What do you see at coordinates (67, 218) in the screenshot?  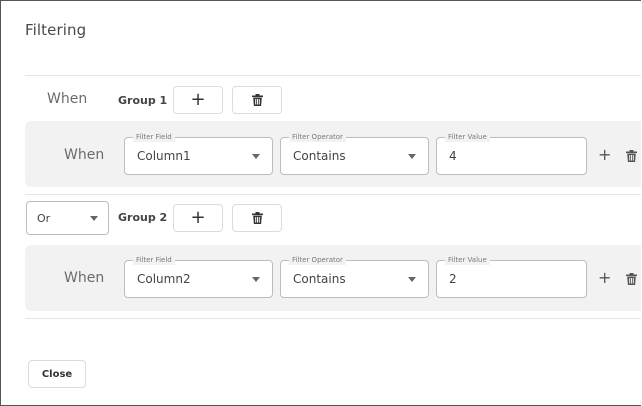 I see `group-connector-select: Or` at bounding box center [67, 218].